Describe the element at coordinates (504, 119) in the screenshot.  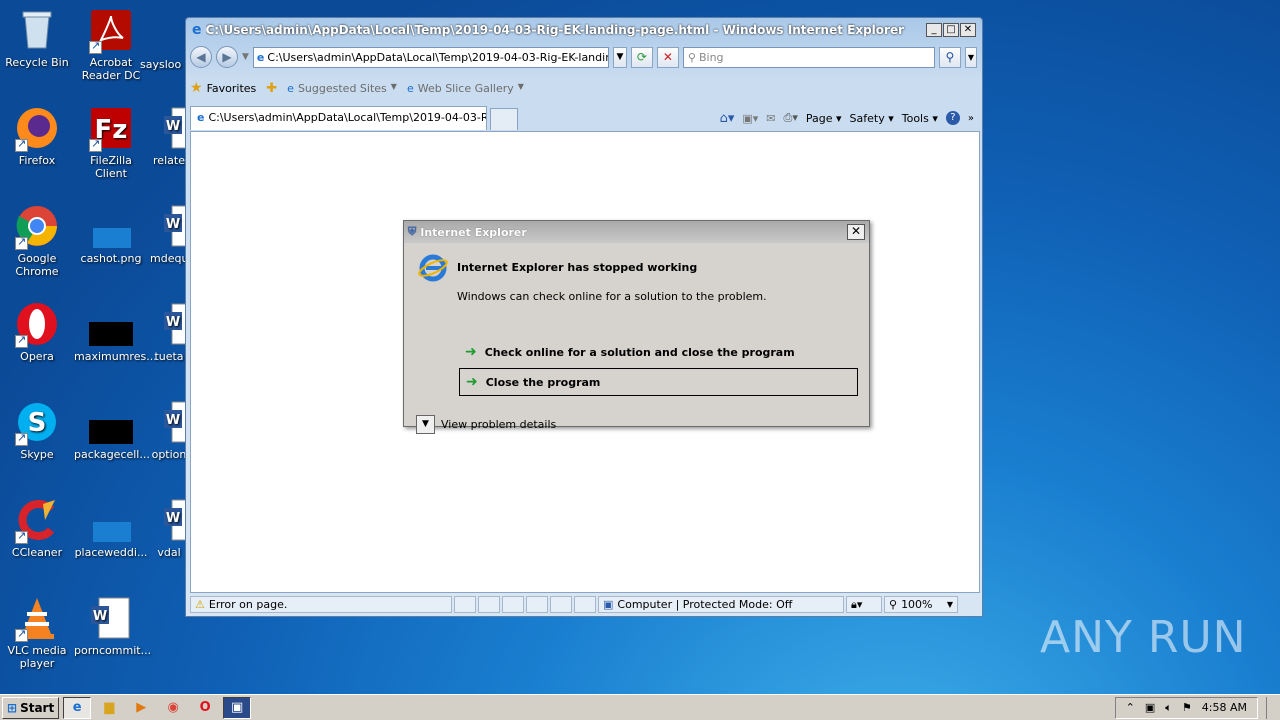
I see `new-tab-button` at that location.